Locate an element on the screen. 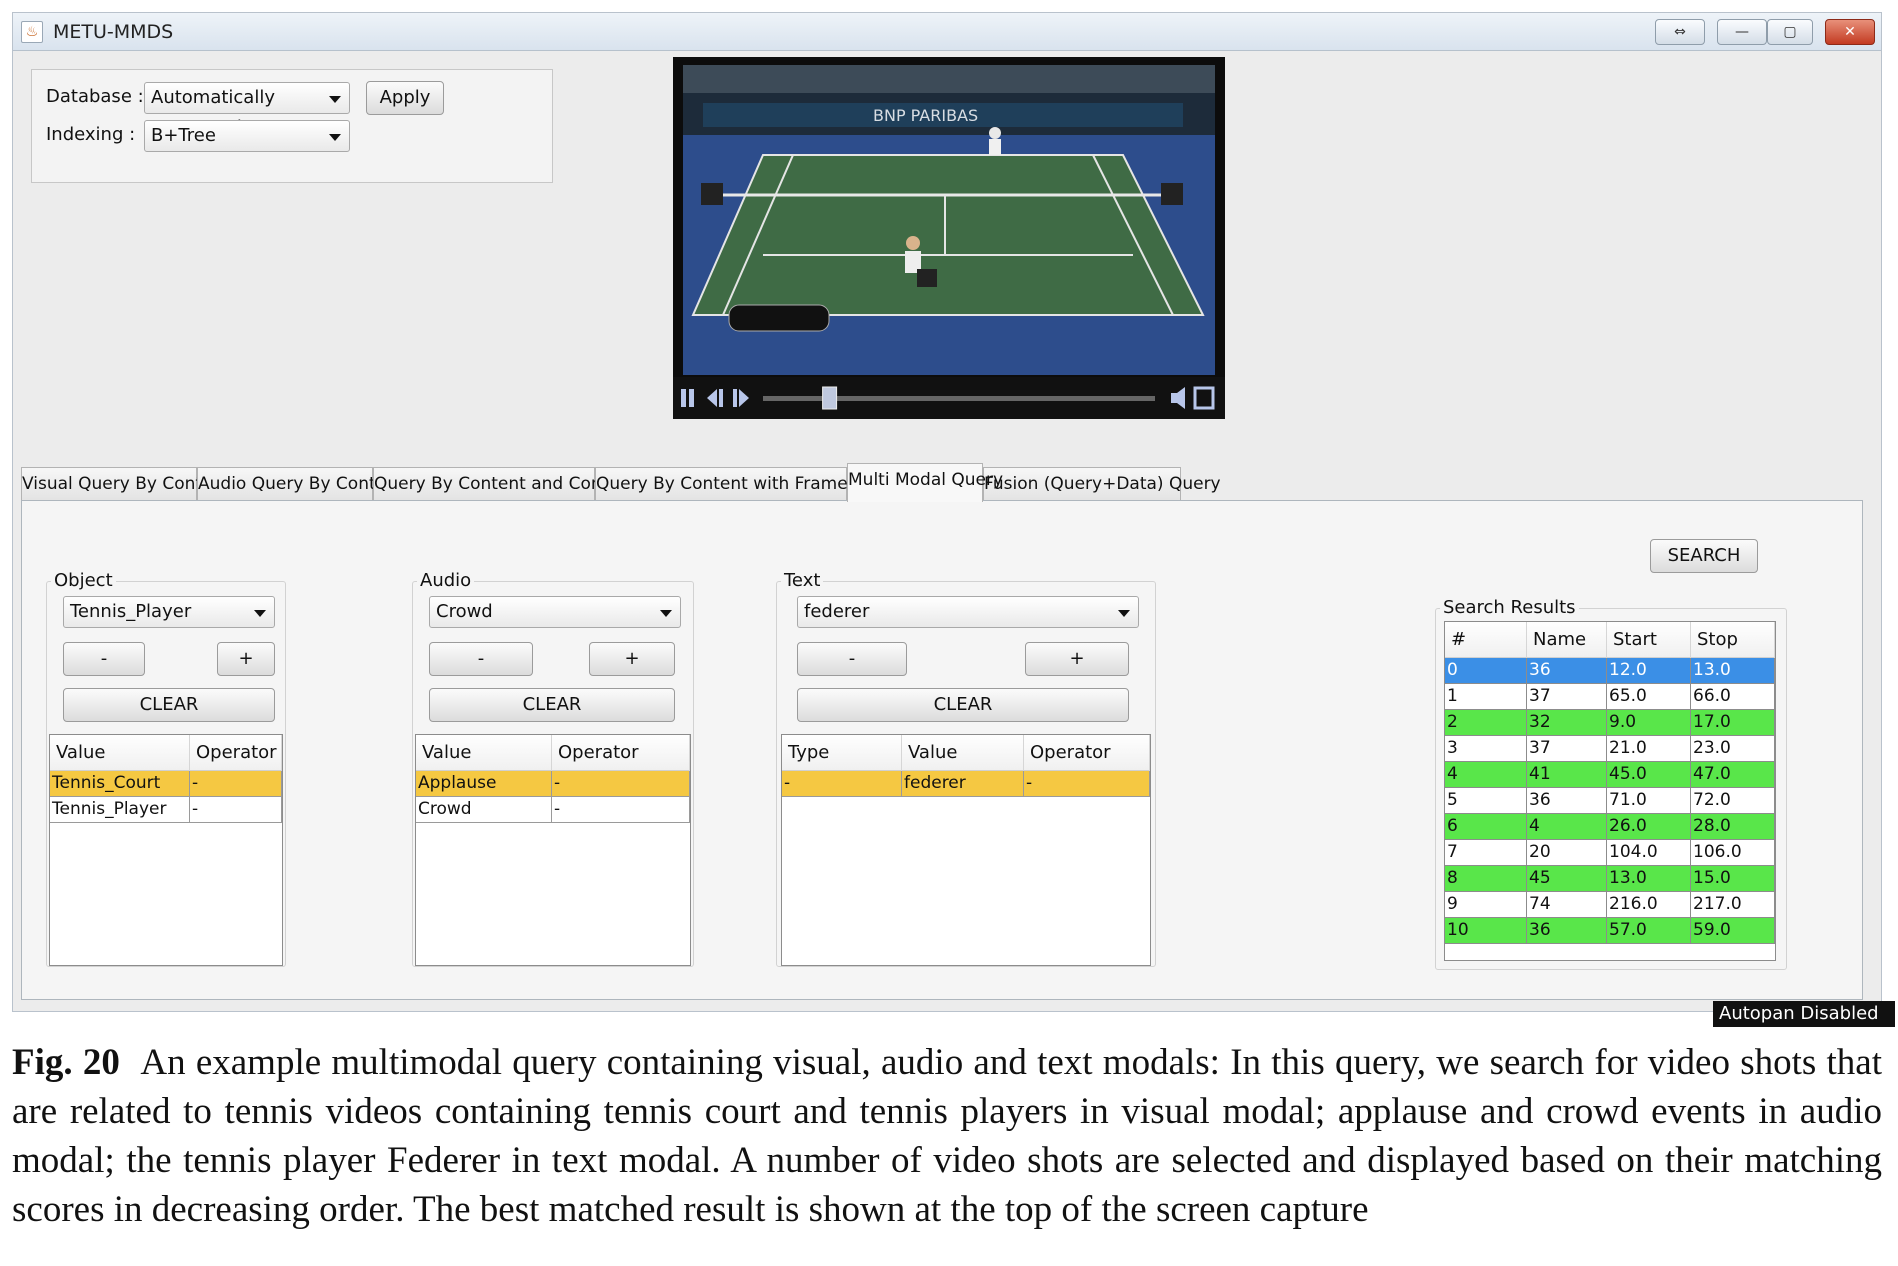 This screenshot has height=1266, width=1898. result-row: 3 37 21.0 23.0 is located at coordinates (1610, 749).